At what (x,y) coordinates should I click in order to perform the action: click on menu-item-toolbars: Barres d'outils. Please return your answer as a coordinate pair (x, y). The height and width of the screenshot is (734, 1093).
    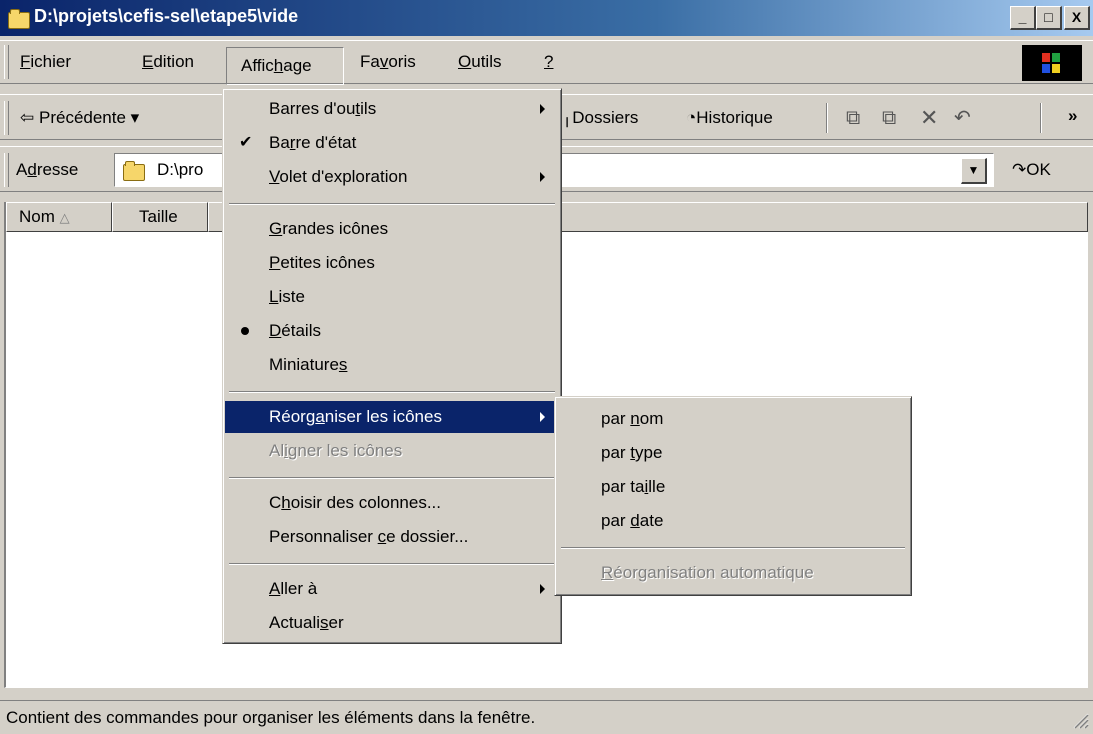
    Looking at the image, I should click on (392, 109).